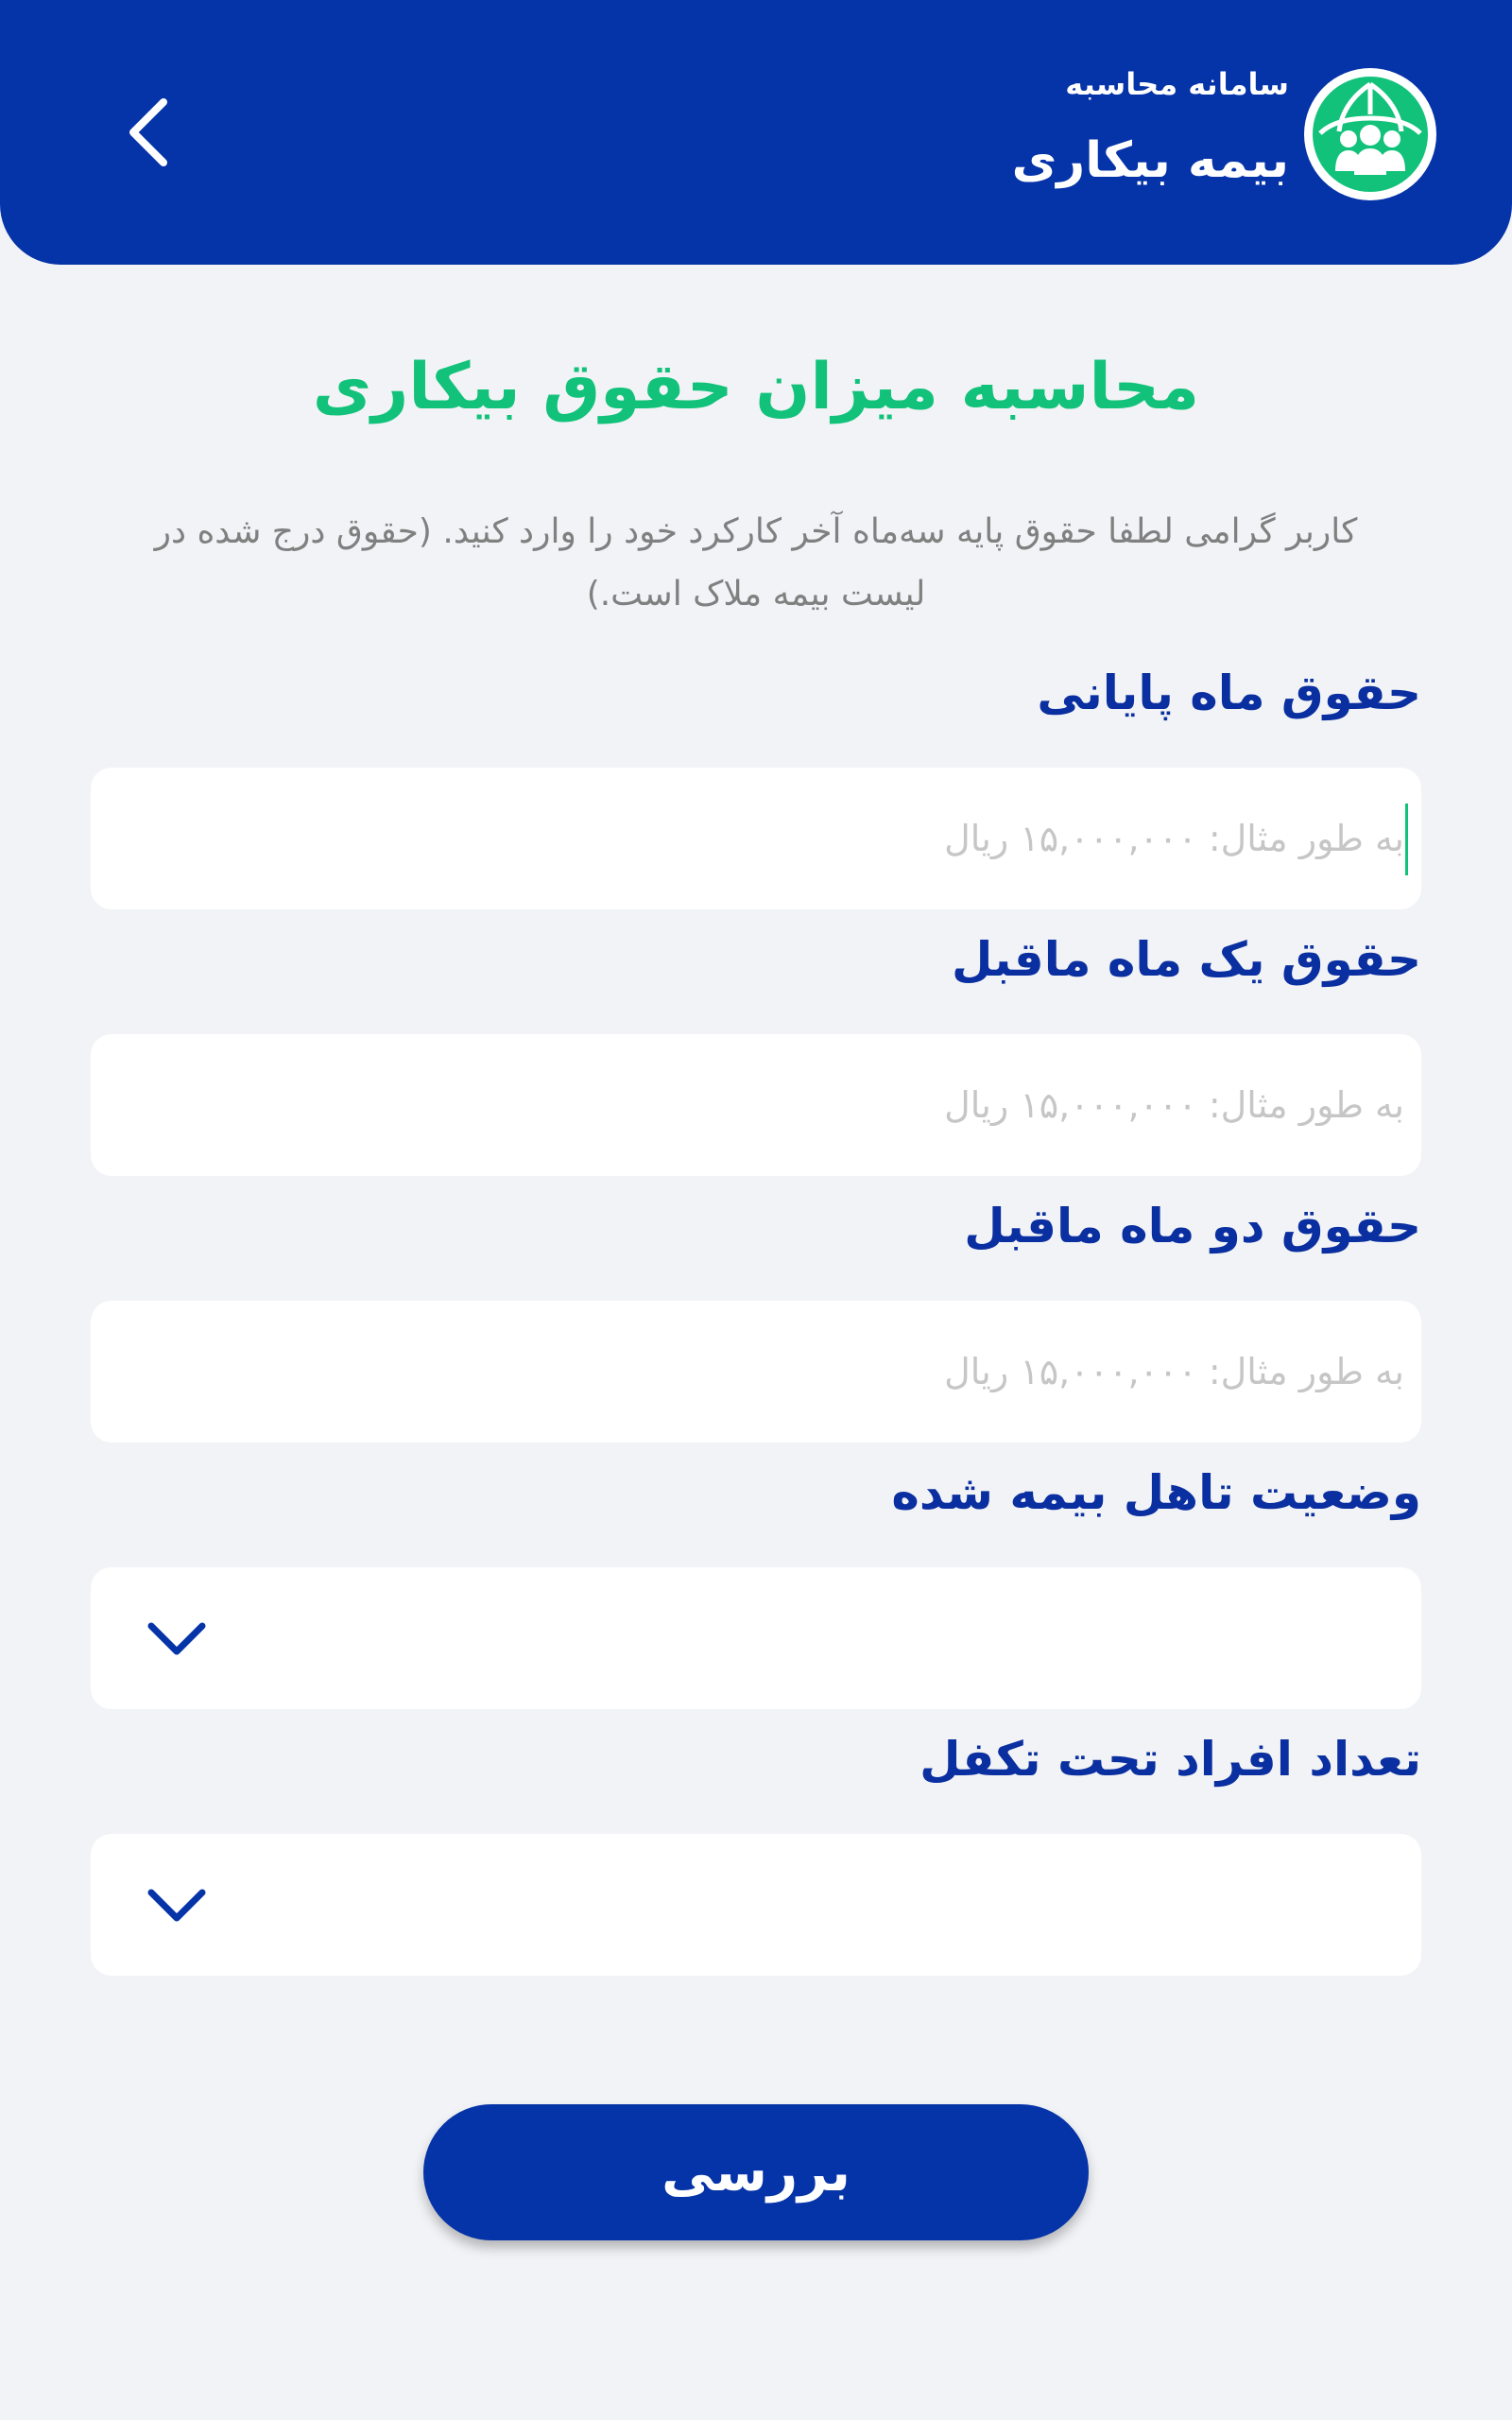 Image resolution: width=1512 pixels, height=2420 pixels. What do you see at coordinates (756, 1638) in the screenshot?
I see `marital-status-select` at bounding box center [756, 1638].